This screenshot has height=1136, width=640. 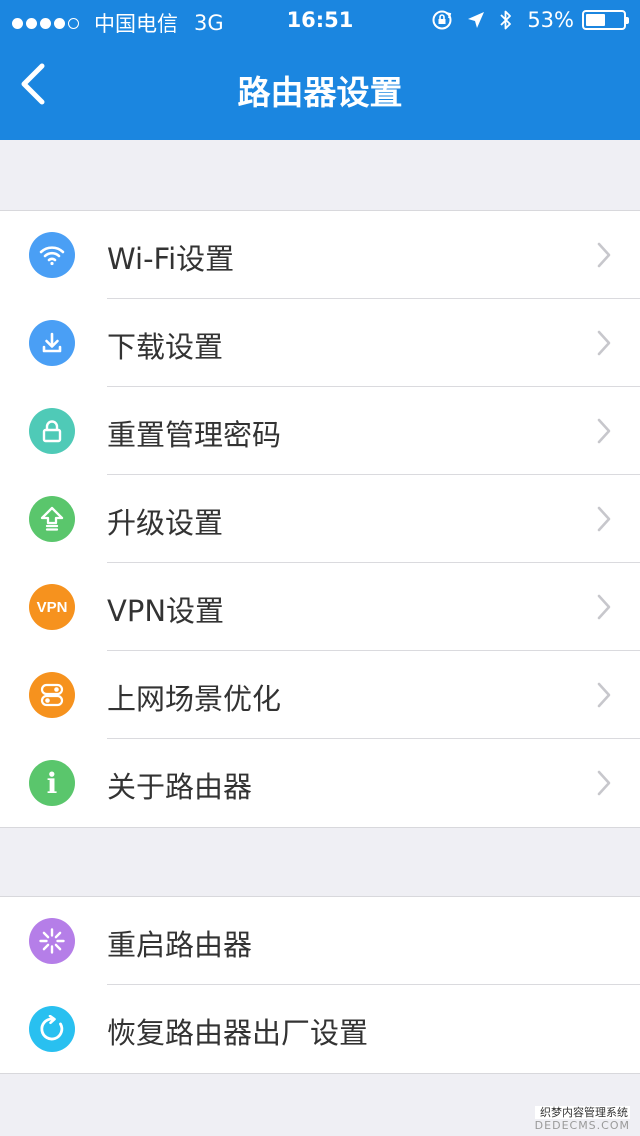 I want to click on location-icon, so click(x=476, y=20).